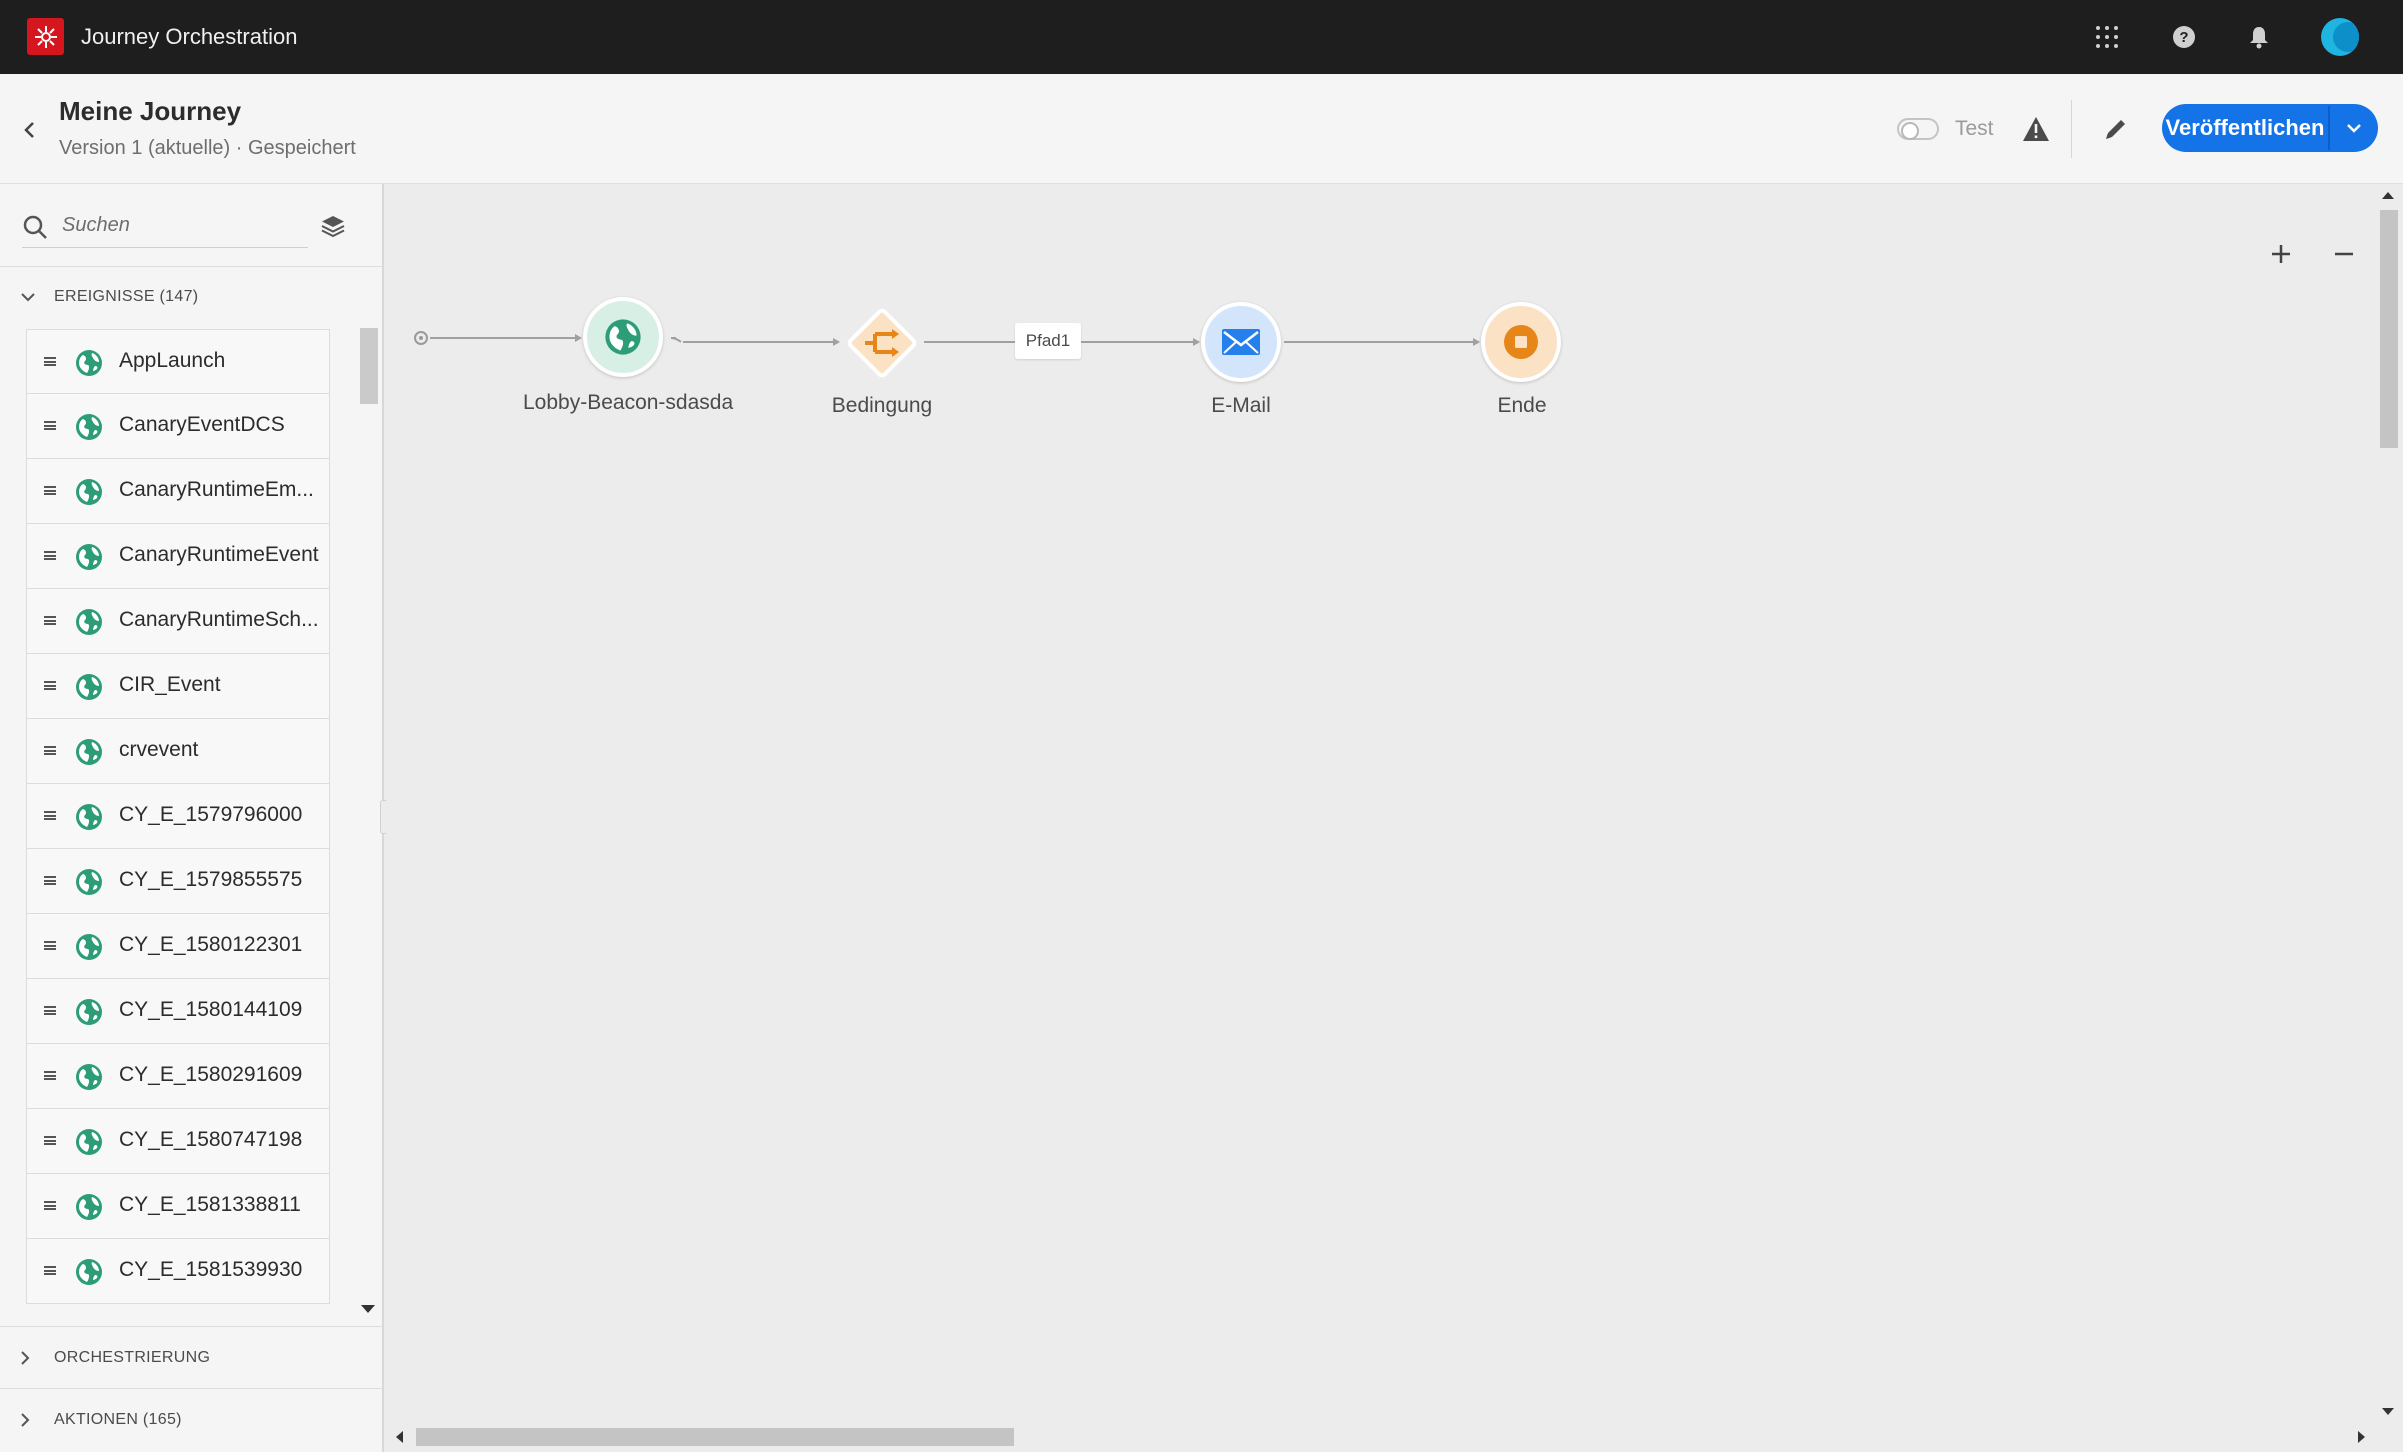 The image size is (2403, 1452). I want to click on scroll-left-arrow-icon, so click(399, 1437).